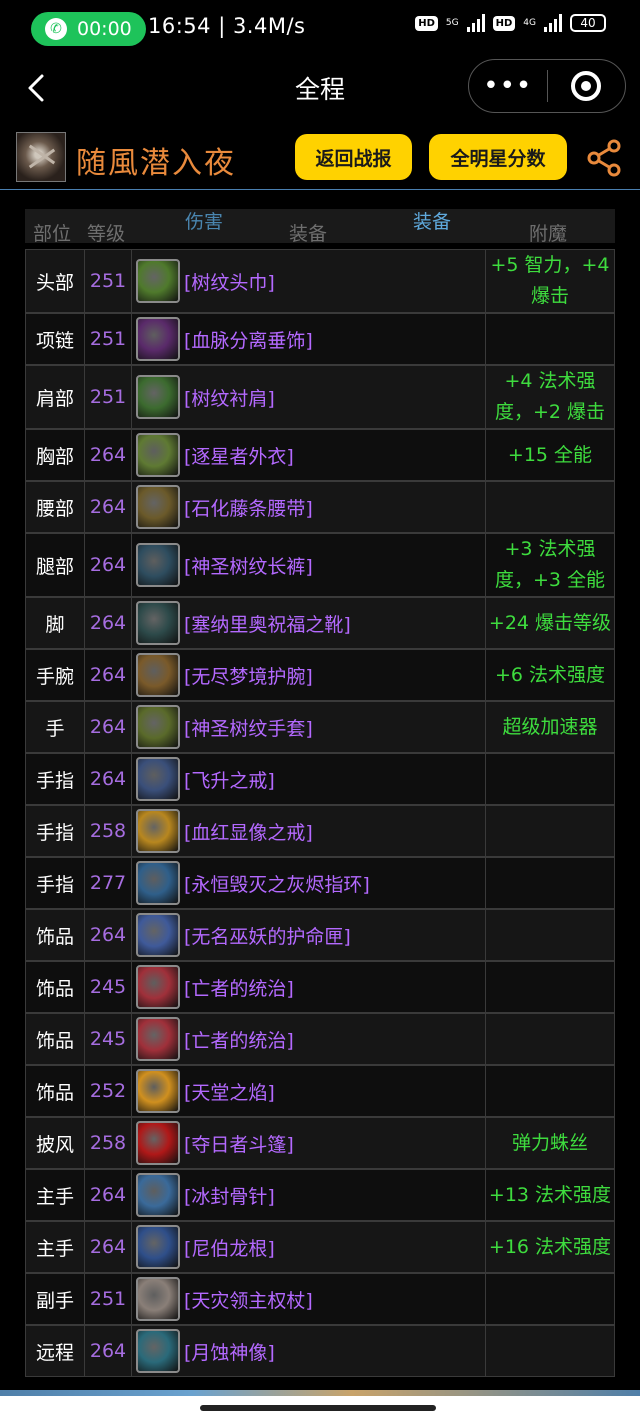 This screenshot has height=1422, width=640. I want to click on table-row: 主手 264 [冰封骨针] +13 法术强度, so click(320, 1195).